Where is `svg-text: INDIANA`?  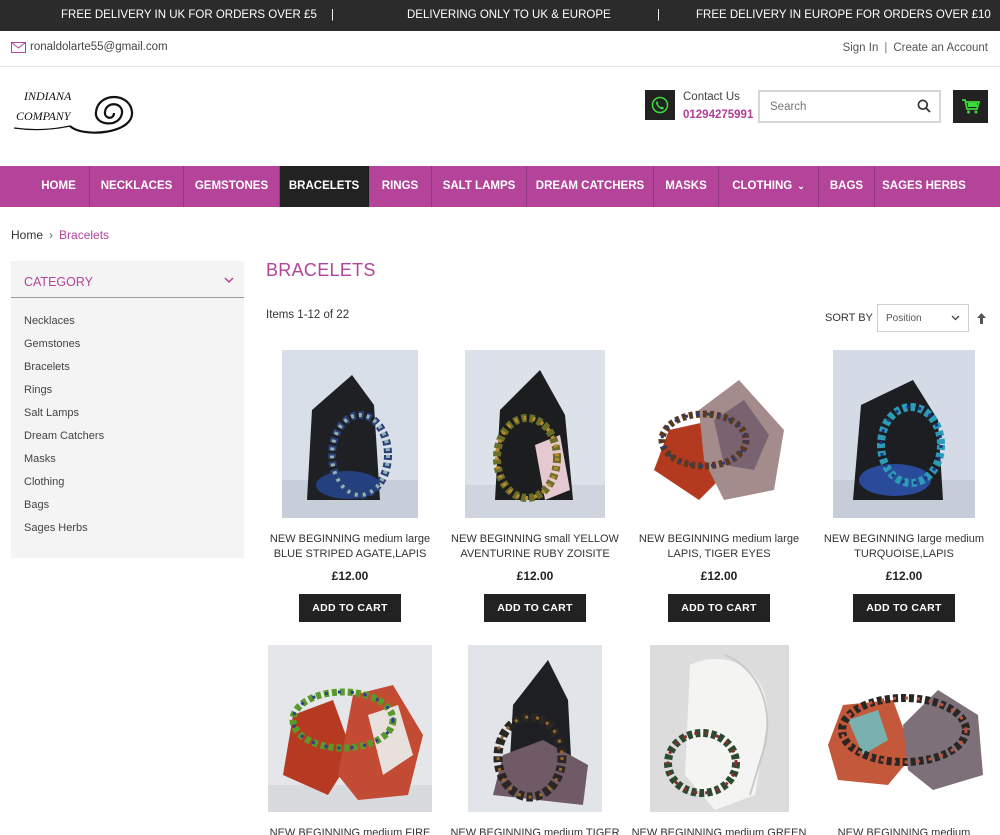 svg-text: INDIANA is located at coordinates (47, 96).